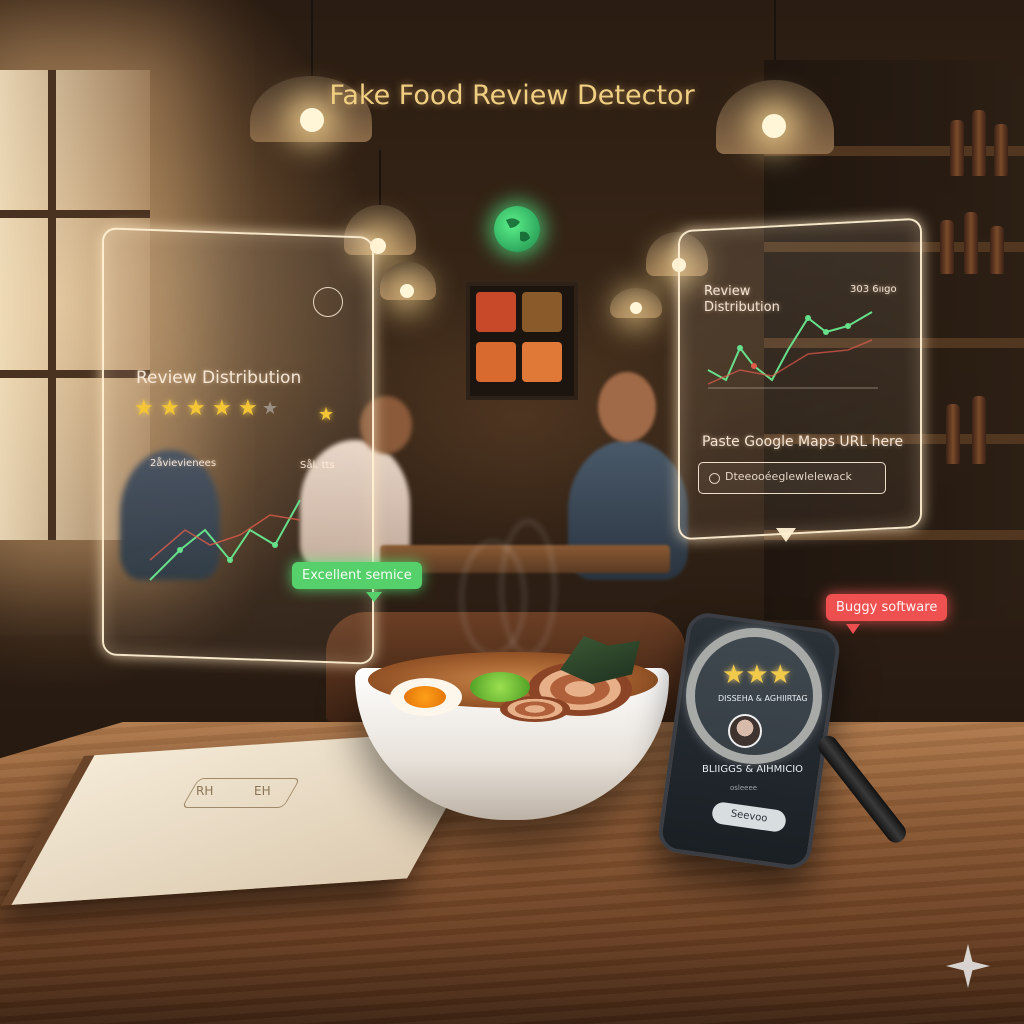 Image resolution: width=1024 pixels, height=1024 pixels. I want to click on chef-badge-icon, so click(328, 302).